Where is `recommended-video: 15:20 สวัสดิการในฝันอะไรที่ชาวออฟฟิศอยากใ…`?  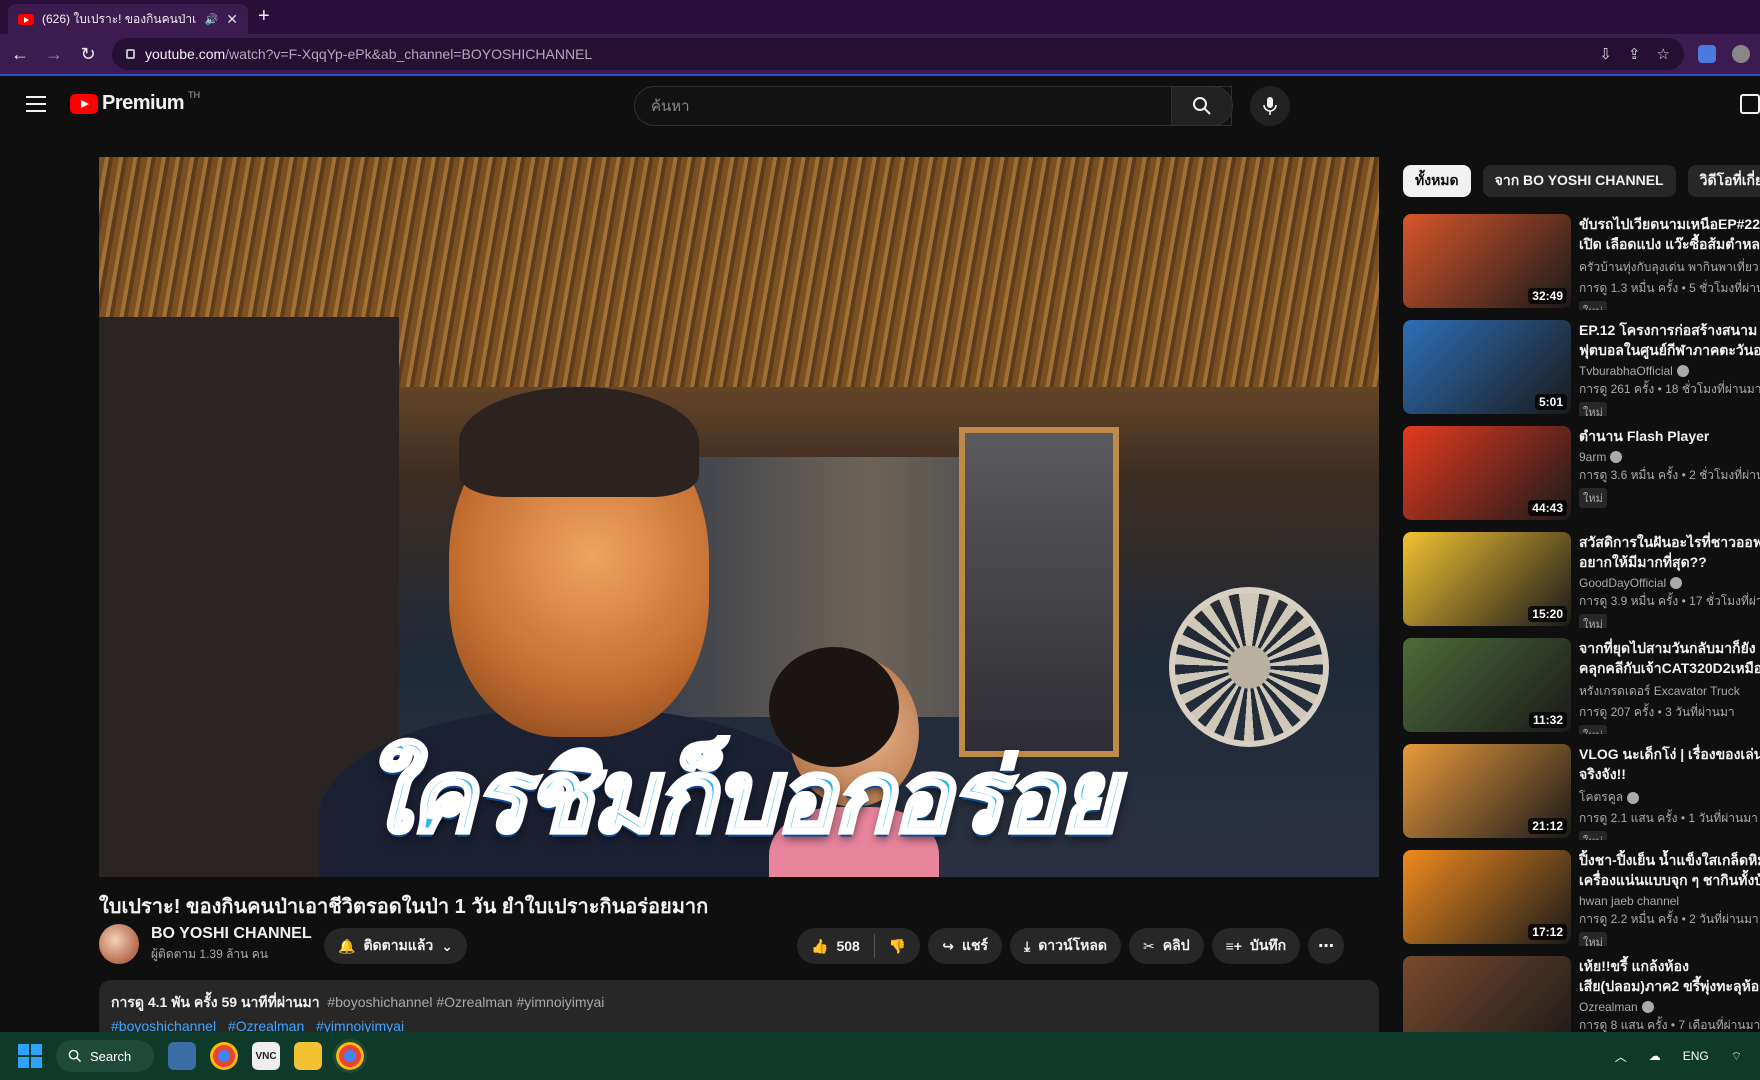
recommended-video: 15:20 สวัสดิการในฝันอะไรที่ชาวออฟฟิศอยากใ… is located at coordinates (1581, 580).